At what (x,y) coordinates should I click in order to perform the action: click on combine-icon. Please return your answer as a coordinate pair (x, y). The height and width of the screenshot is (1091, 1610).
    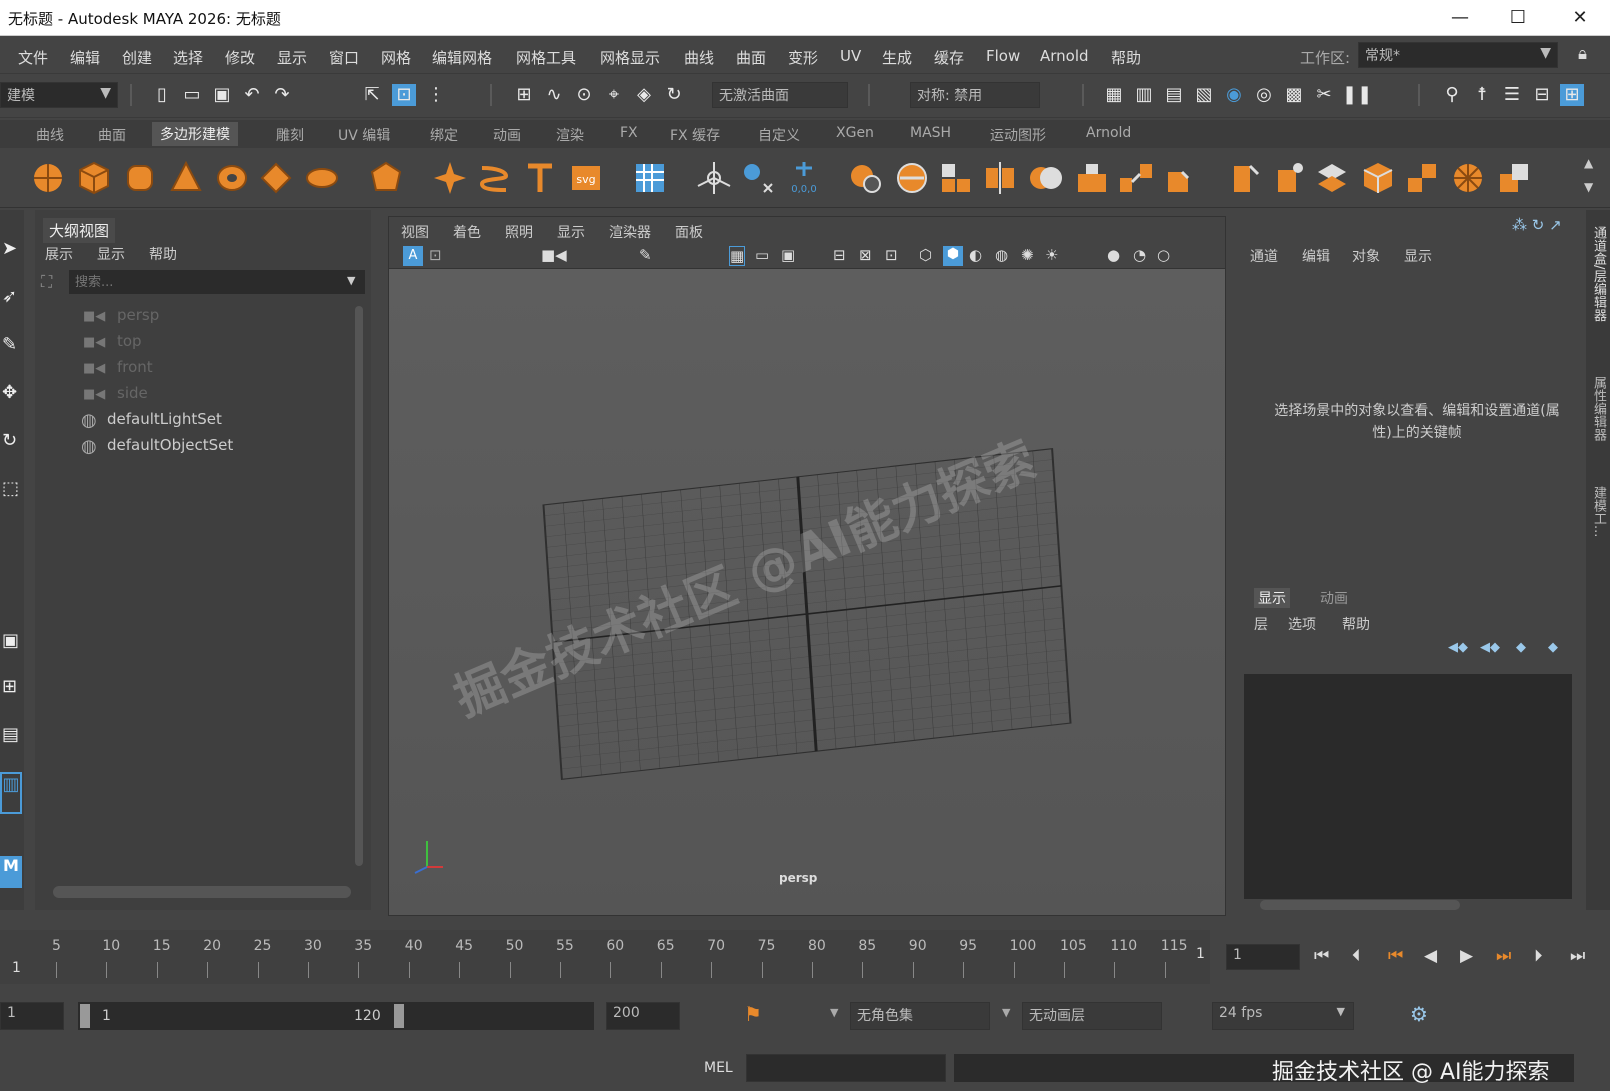
    Looking at the image, I should click on (866, 178).